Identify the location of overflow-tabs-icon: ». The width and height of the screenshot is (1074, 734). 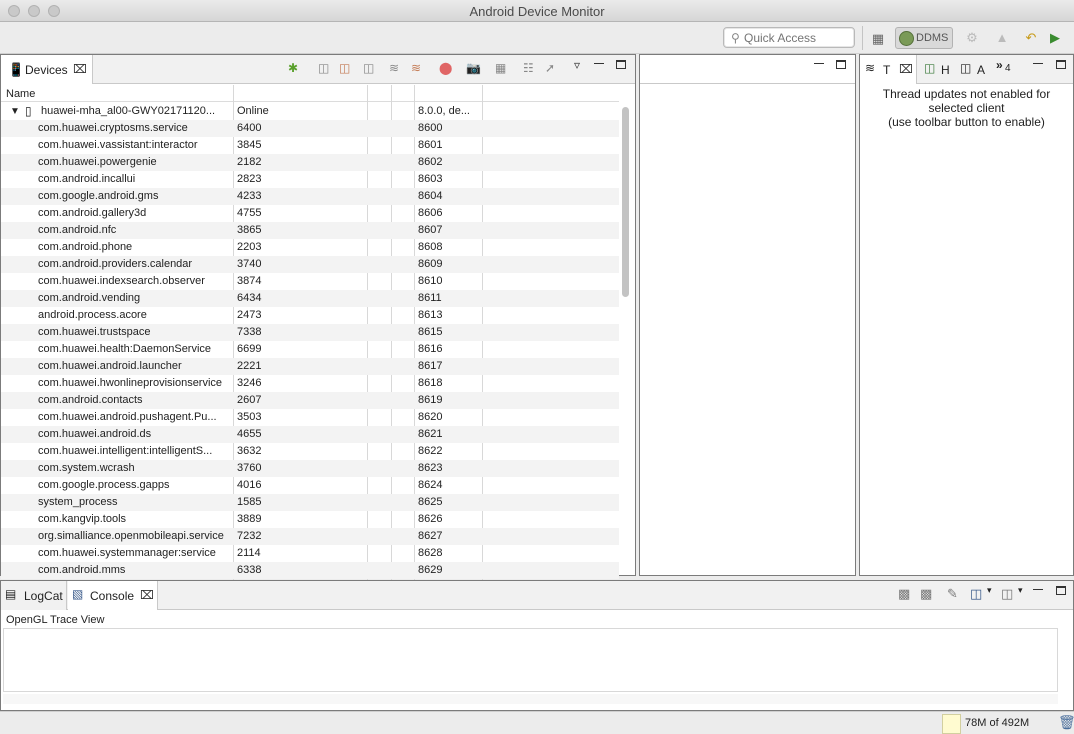
(999, 65).